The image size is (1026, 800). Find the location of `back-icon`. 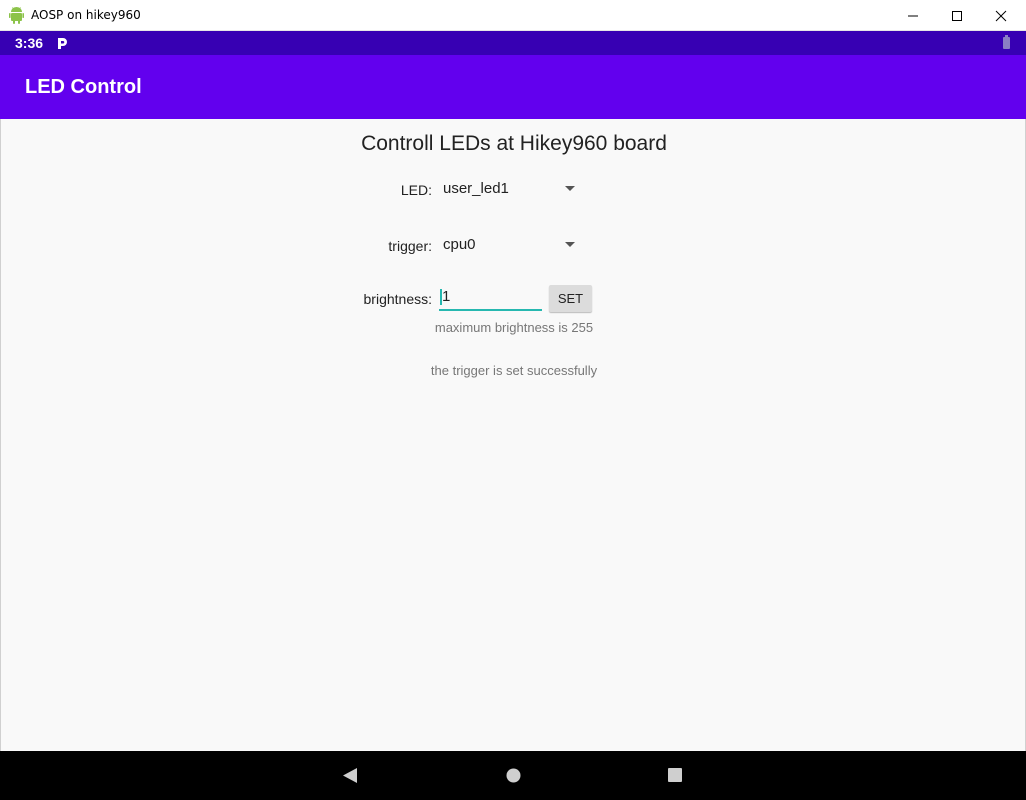

back-icon is located at coordinates (350, 775).